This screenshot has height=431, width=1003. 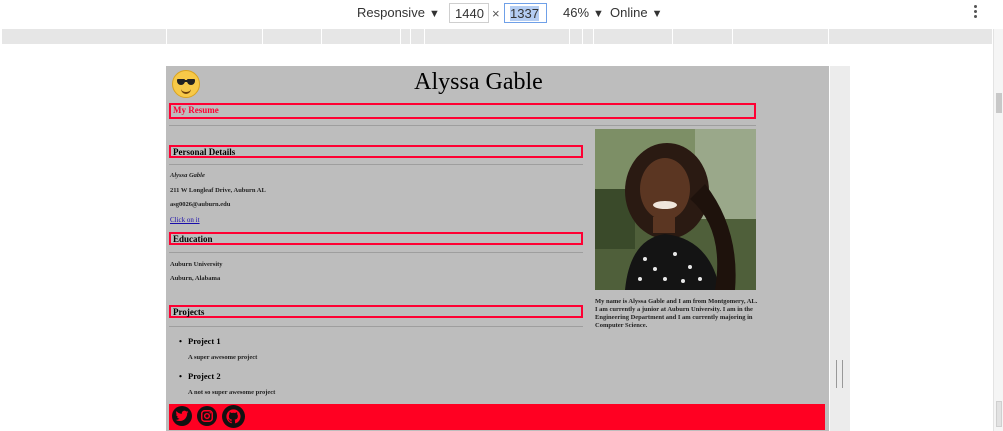 I want to click on click-link: Click on it, so click(x=185, y=220).